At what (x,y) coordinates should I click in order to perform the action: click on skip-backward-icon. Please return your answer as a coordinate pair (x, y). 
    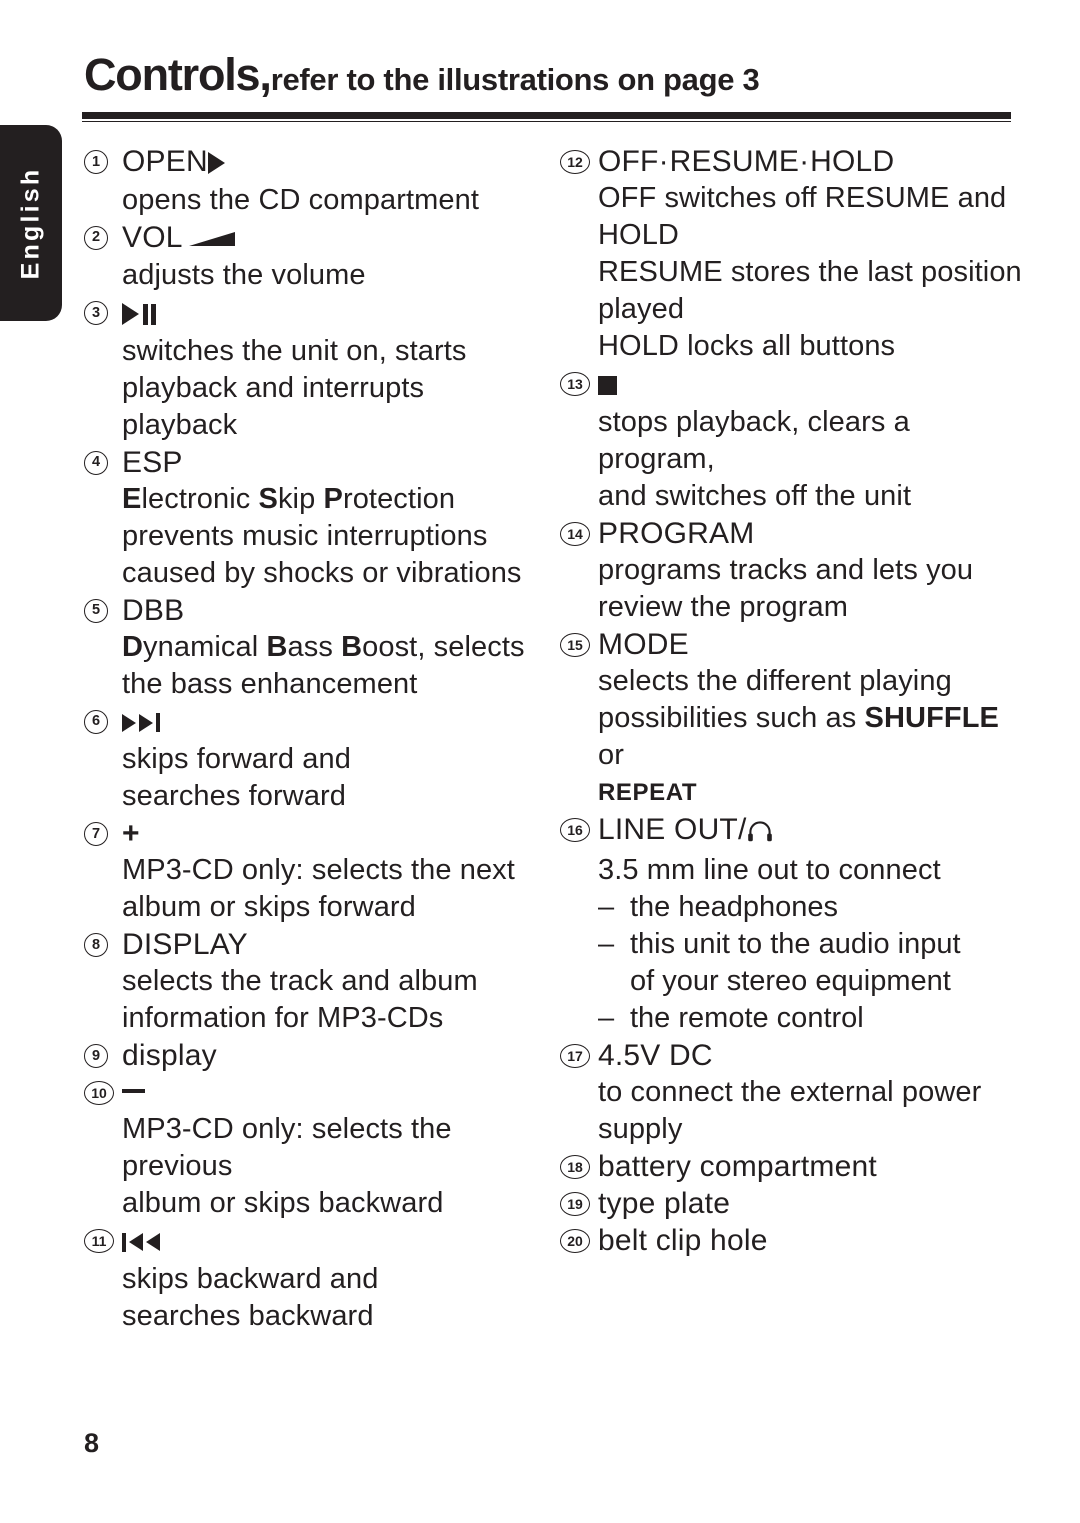
    Looking at the image, I should click on (141, 1242).